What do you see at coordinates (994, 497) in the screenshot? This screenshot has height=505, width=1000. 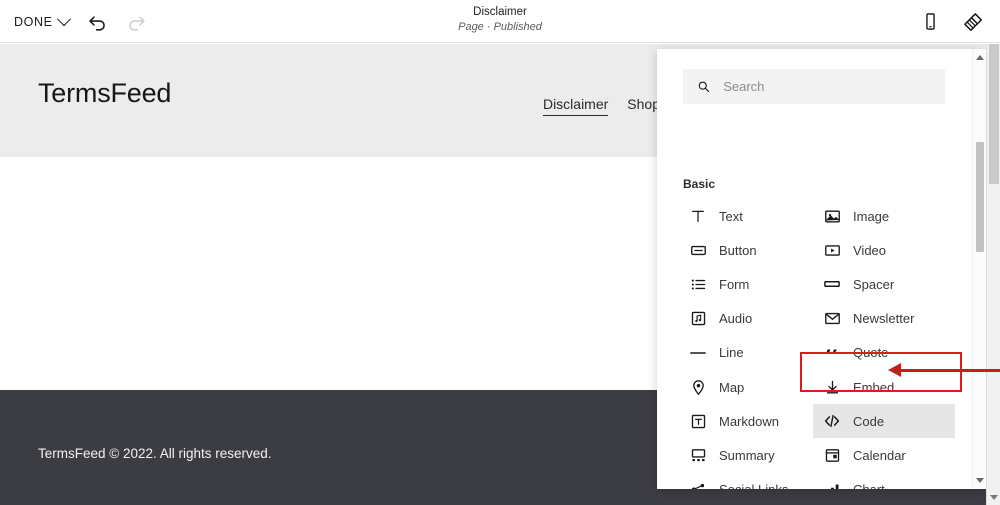 I see `window-scroll-down-arrow-icon` at bounding box center [994, 497].